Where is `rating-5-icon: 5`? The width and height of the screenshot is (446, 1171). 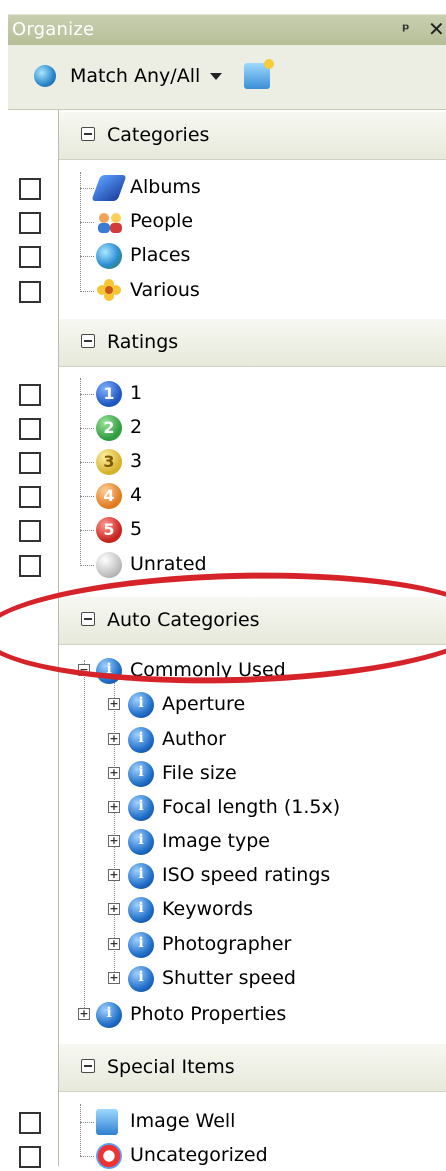
rating-5-icon: 5 is located at coordinates (109, 530).